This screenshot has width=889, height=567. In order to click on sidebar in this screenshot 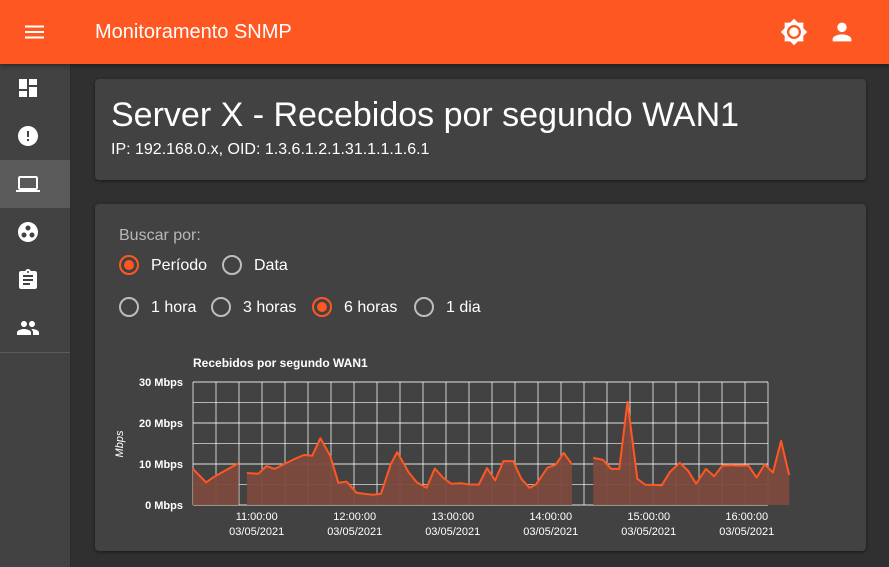, I will do `click(35, 315)`.